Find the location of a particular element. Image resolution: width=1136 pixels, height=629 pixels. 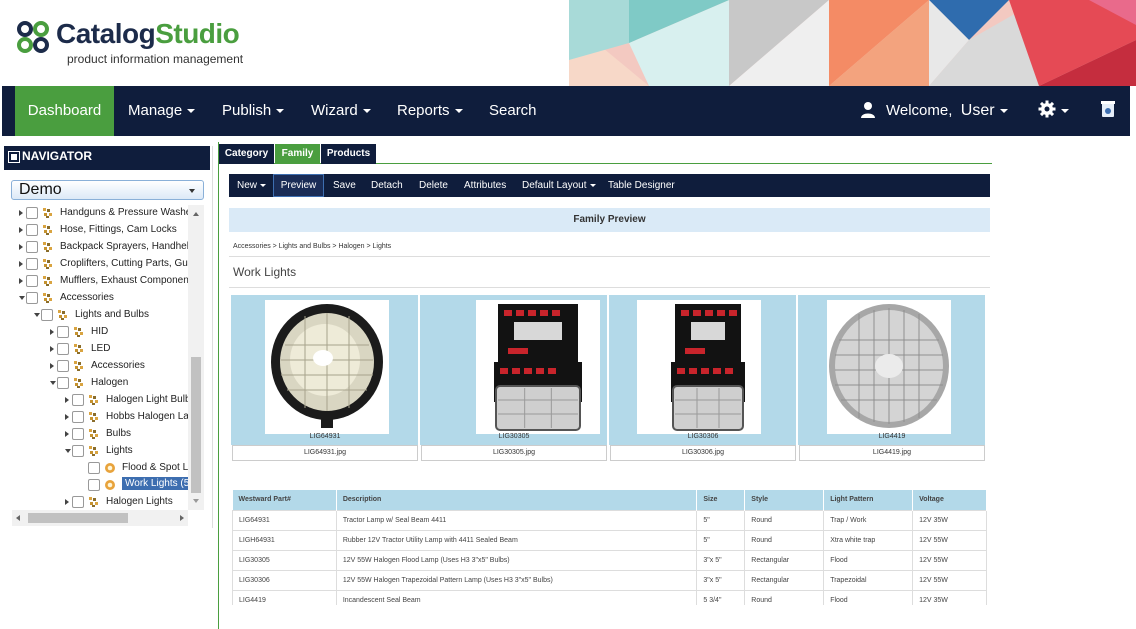

product-image-card: LIG4419 LIG4419.jpg is located at coordinates (892, 378).